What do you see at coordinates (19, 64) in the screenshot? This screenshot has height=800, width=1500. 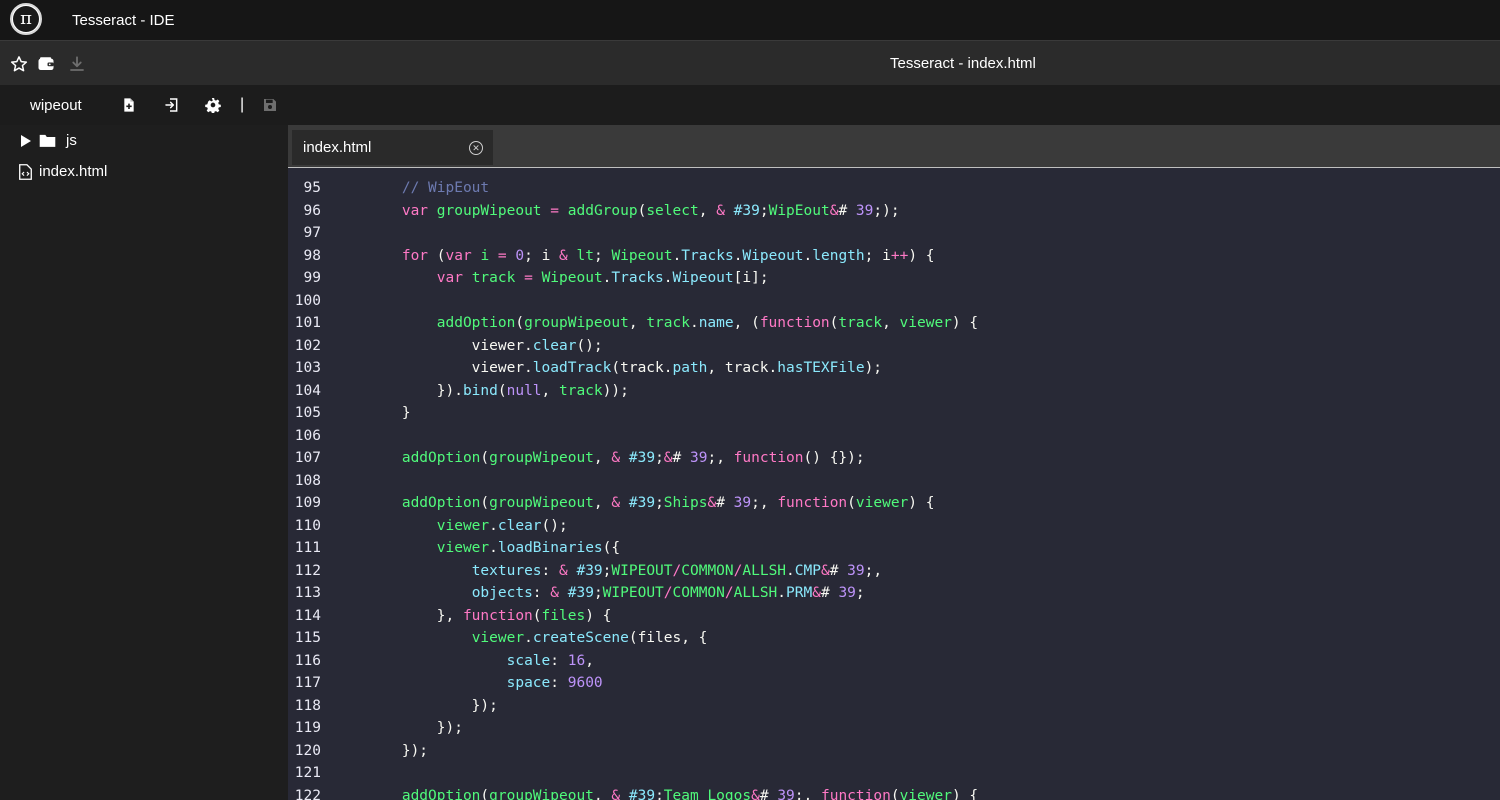 I see `star-icon` at bounding box center [19, 64].